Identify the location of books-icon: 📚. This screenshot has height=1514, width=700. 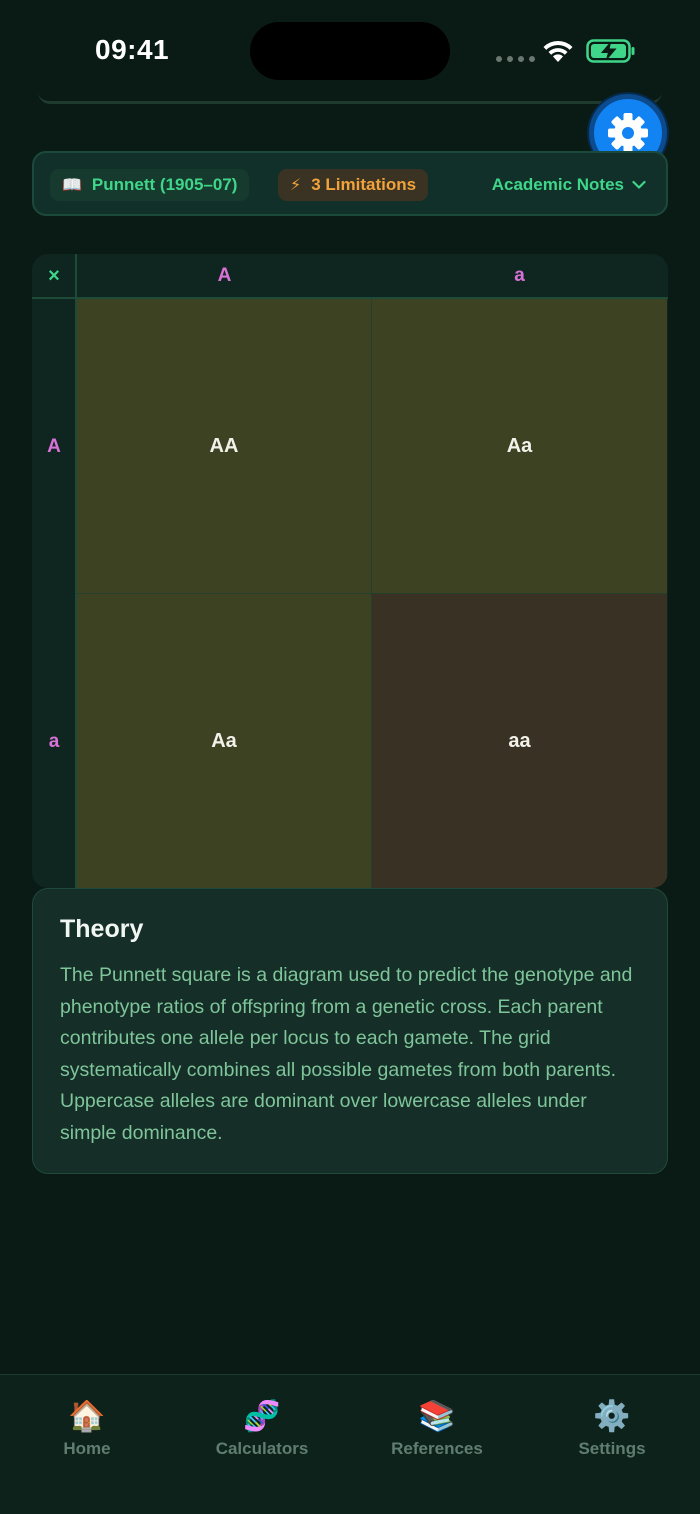
(437, 1416).